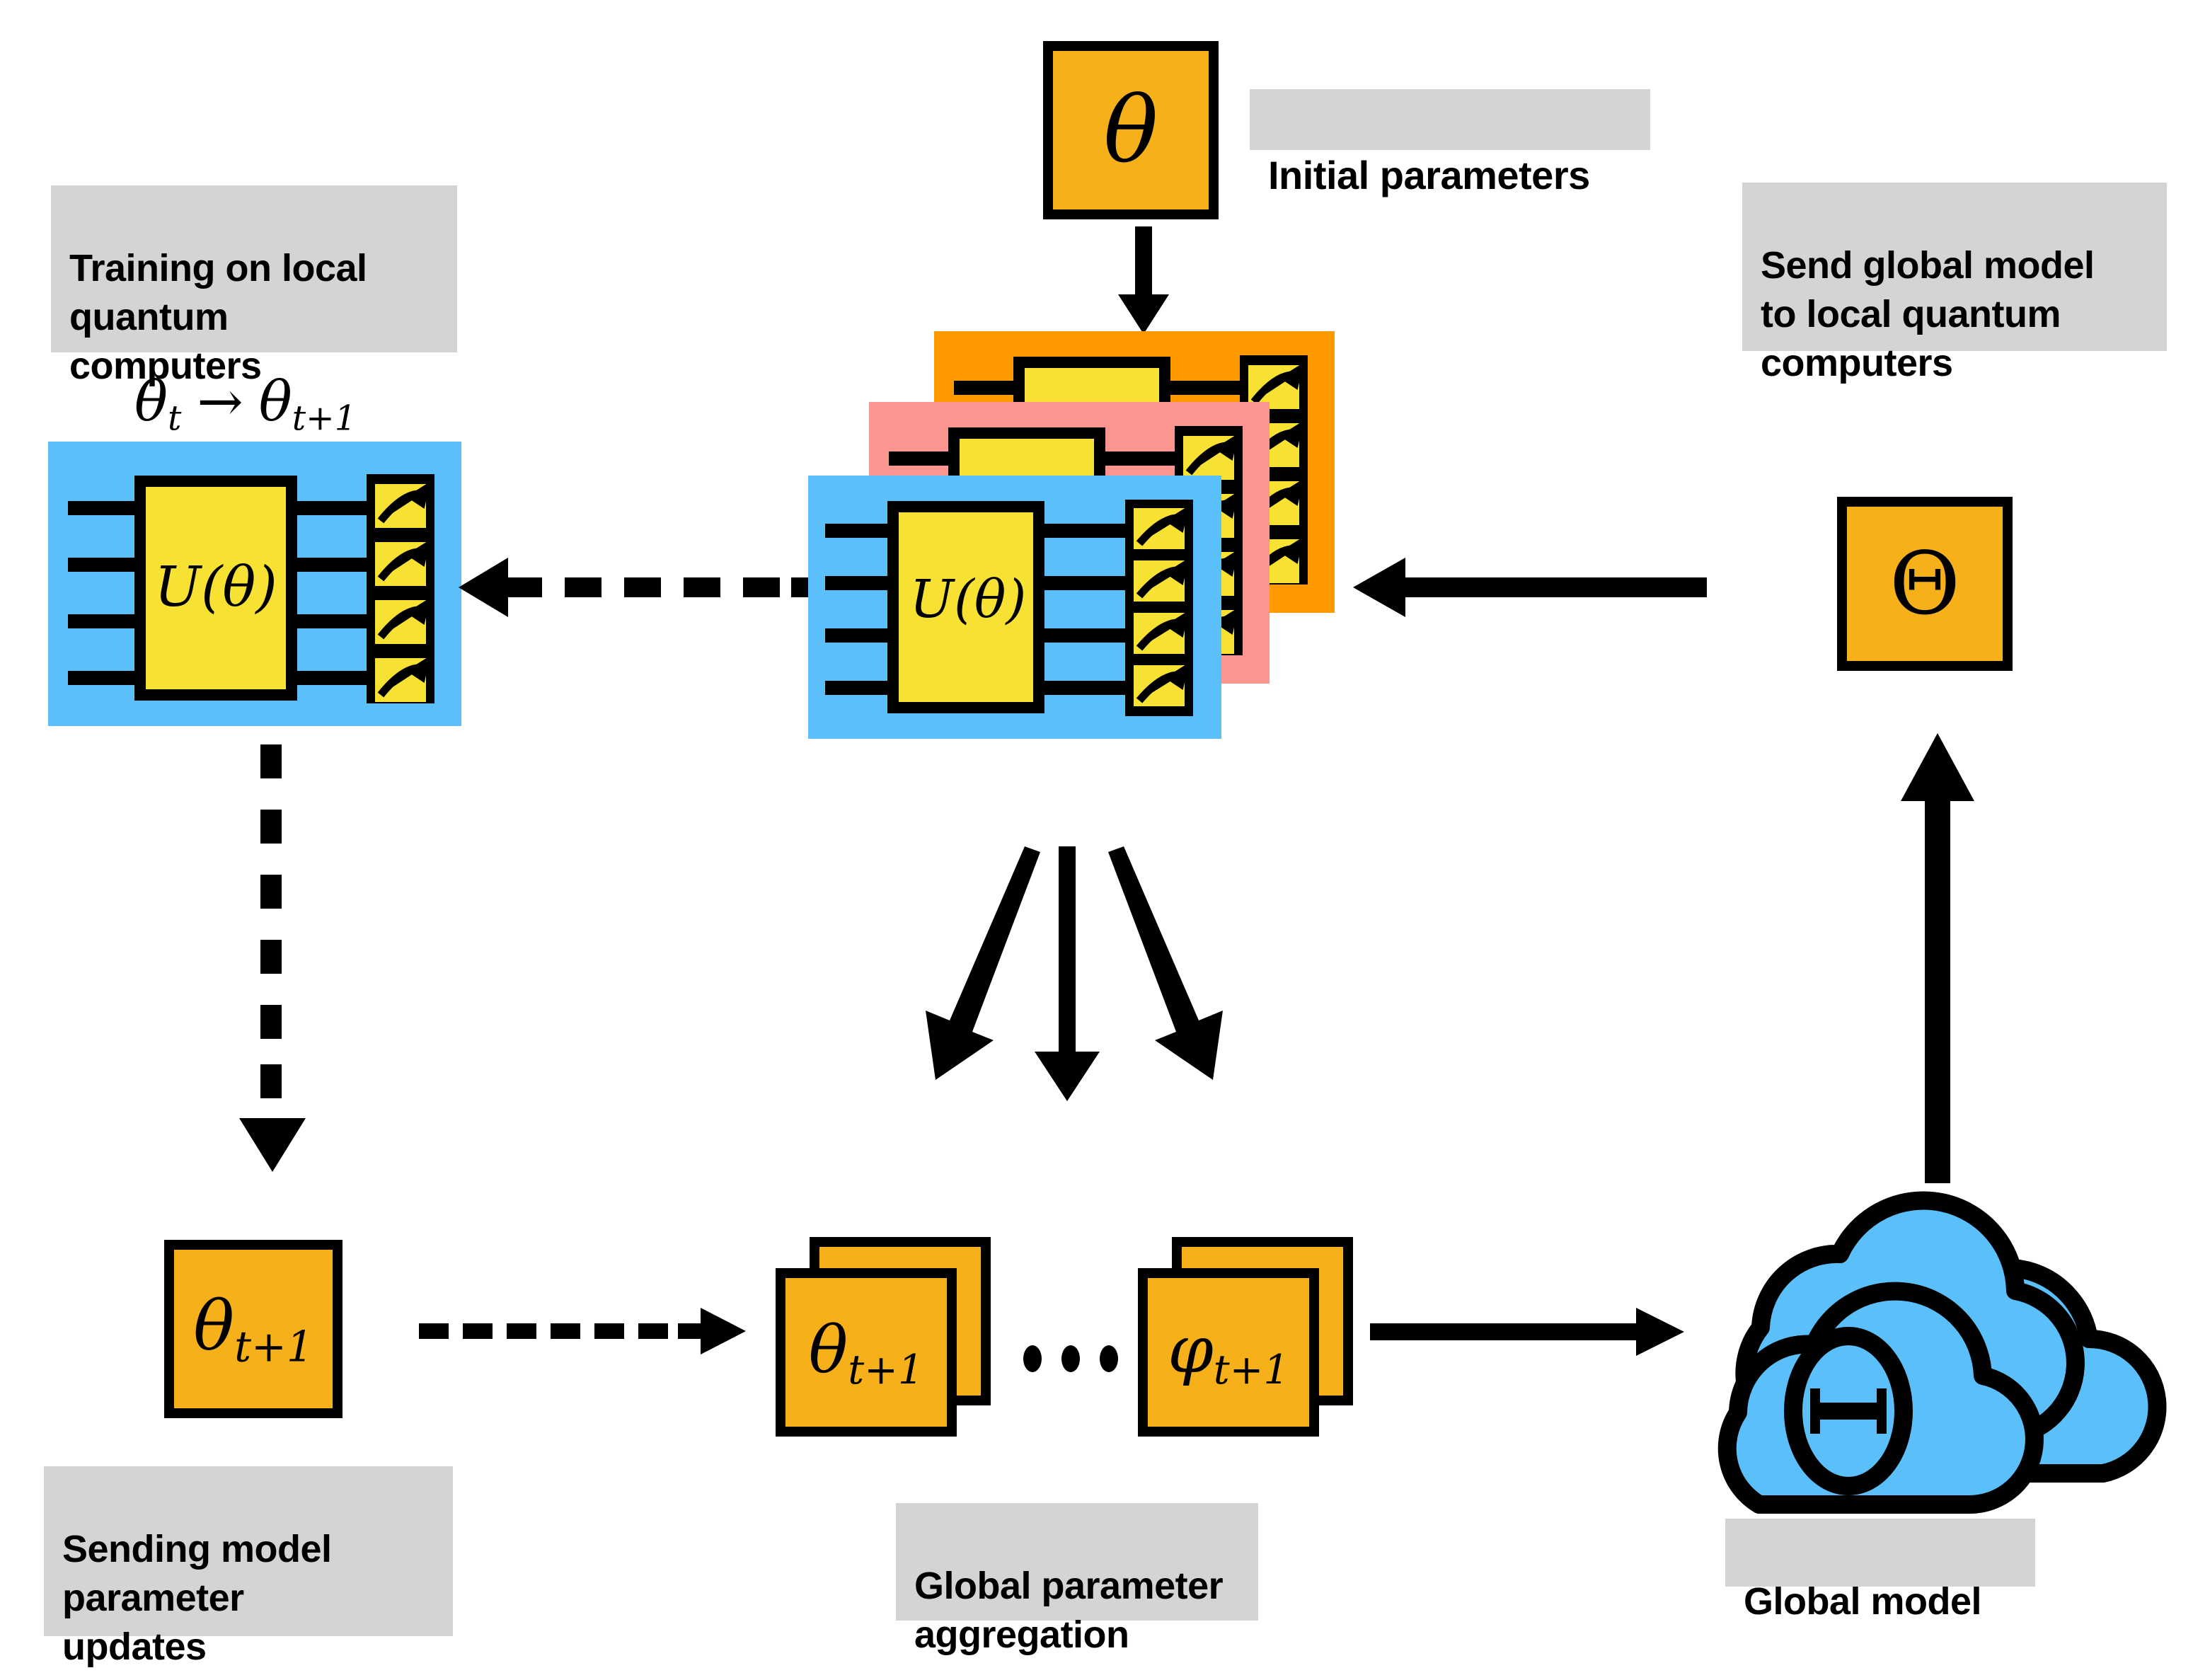  Describe the element at coordinates (1530, 587) in the screenshot. I see `arrow-global-to-stack` at that location.